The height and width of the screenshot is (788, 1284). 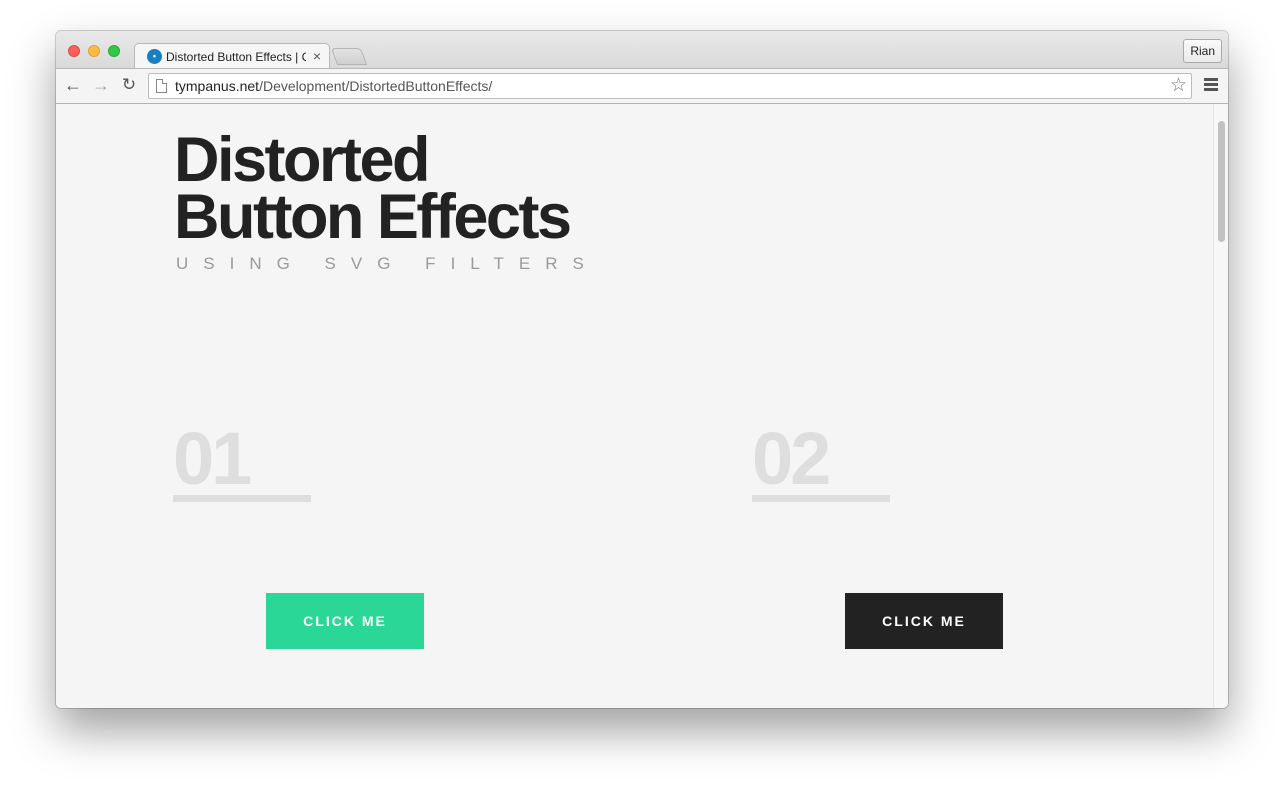 What do you see at coordinates (236, 56) in the screenshot?
I see `tab-title: Distorted Button Effects | Codrops` at bounding box center [236, 56].